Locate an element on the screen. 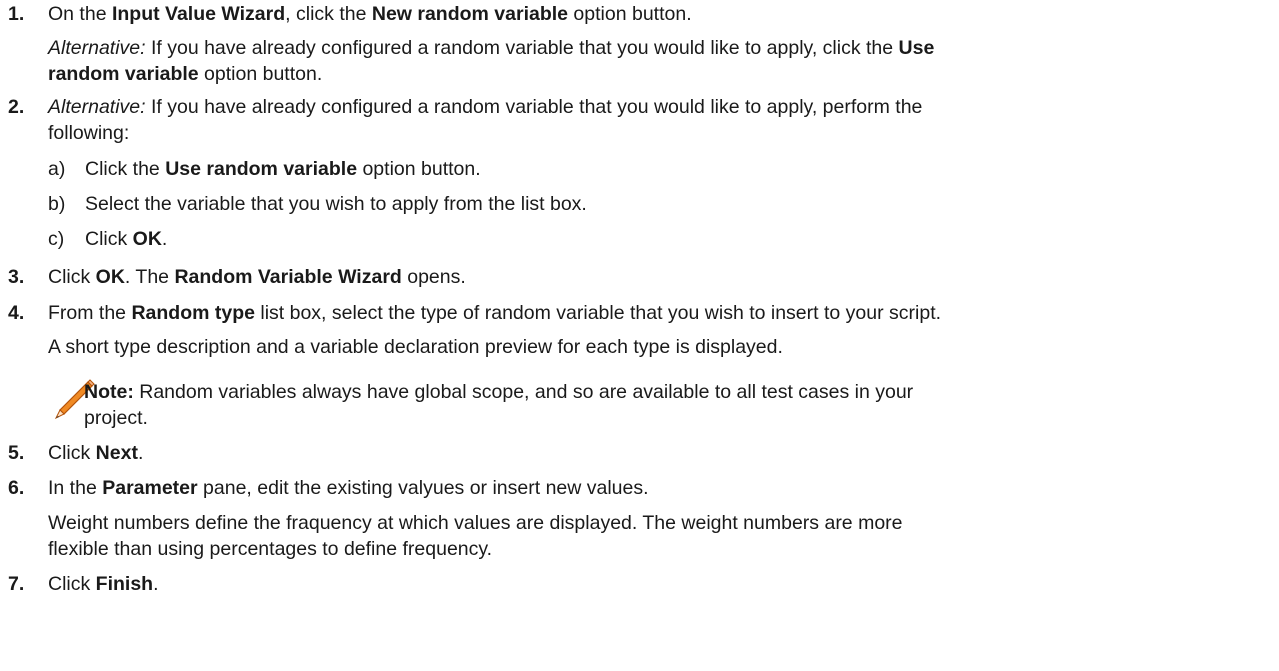  step-2-sub-c-letter: c) is located at coordinates (56, 239).